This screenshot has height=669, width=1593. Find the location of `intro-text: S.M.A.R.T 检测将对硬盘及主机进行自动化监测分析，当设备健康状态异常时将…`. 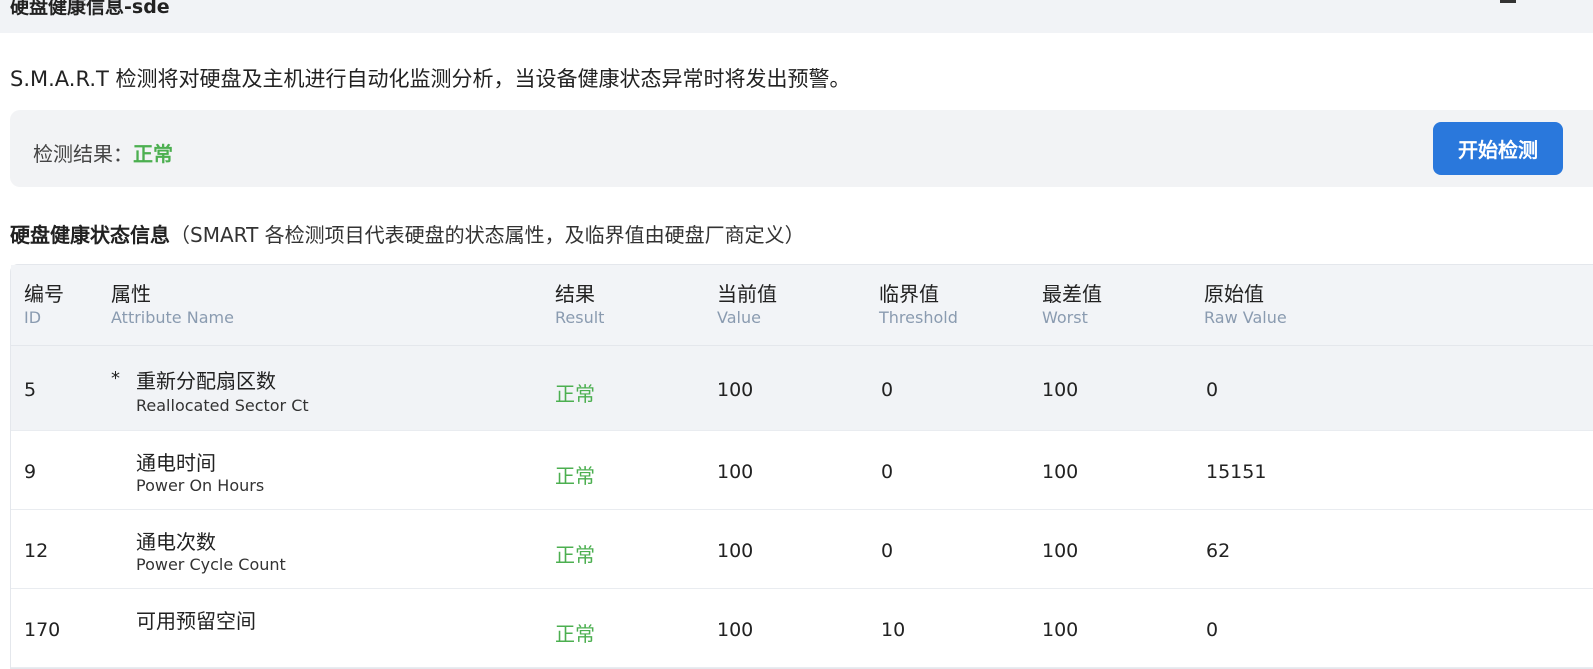

intro-text: S.M.A.R.T 检测将对硬盘及主机进行自动化监测分析，当设备健康状态异常时将… is located at coordinates (430, 79).